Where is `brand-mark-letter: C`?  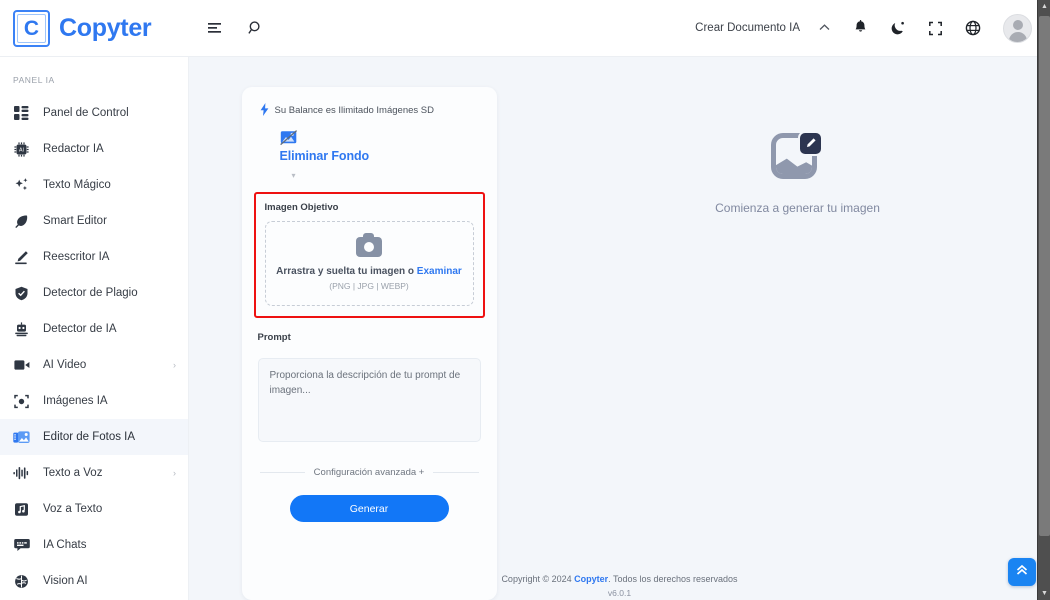
brand-mark-letter: C is located at coordinates (31, 28).